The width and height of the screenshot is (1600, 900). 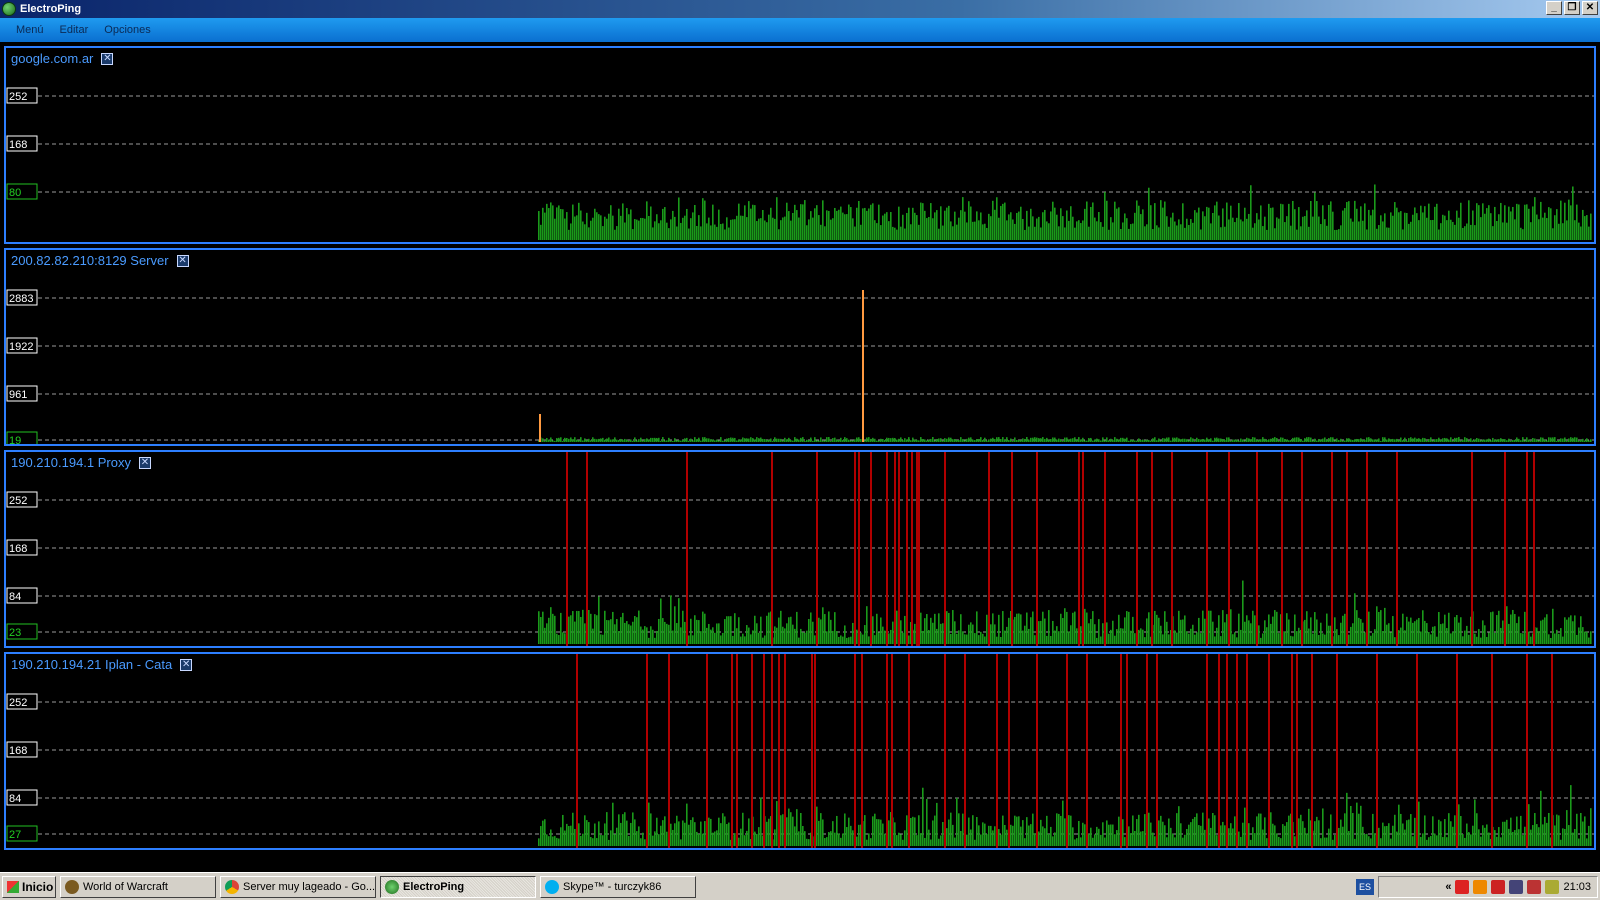 I want to click on start-button: Inicio, so click(x=29, y=887).